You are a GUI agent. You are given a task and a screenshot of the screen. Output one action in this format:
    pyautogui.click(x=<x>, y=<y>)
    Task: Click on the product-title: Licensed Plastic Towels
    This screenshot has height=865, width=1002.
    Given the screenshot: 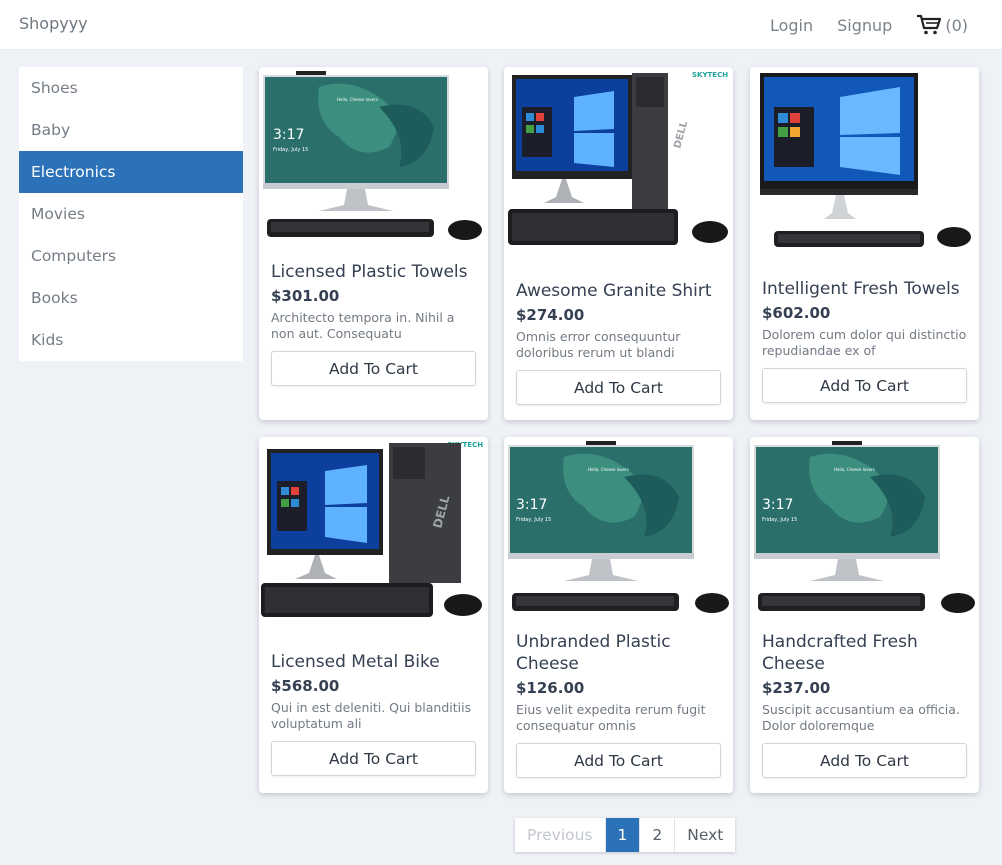 What is the action you would take?
    pyautogui.click(x=373, y=272)
    